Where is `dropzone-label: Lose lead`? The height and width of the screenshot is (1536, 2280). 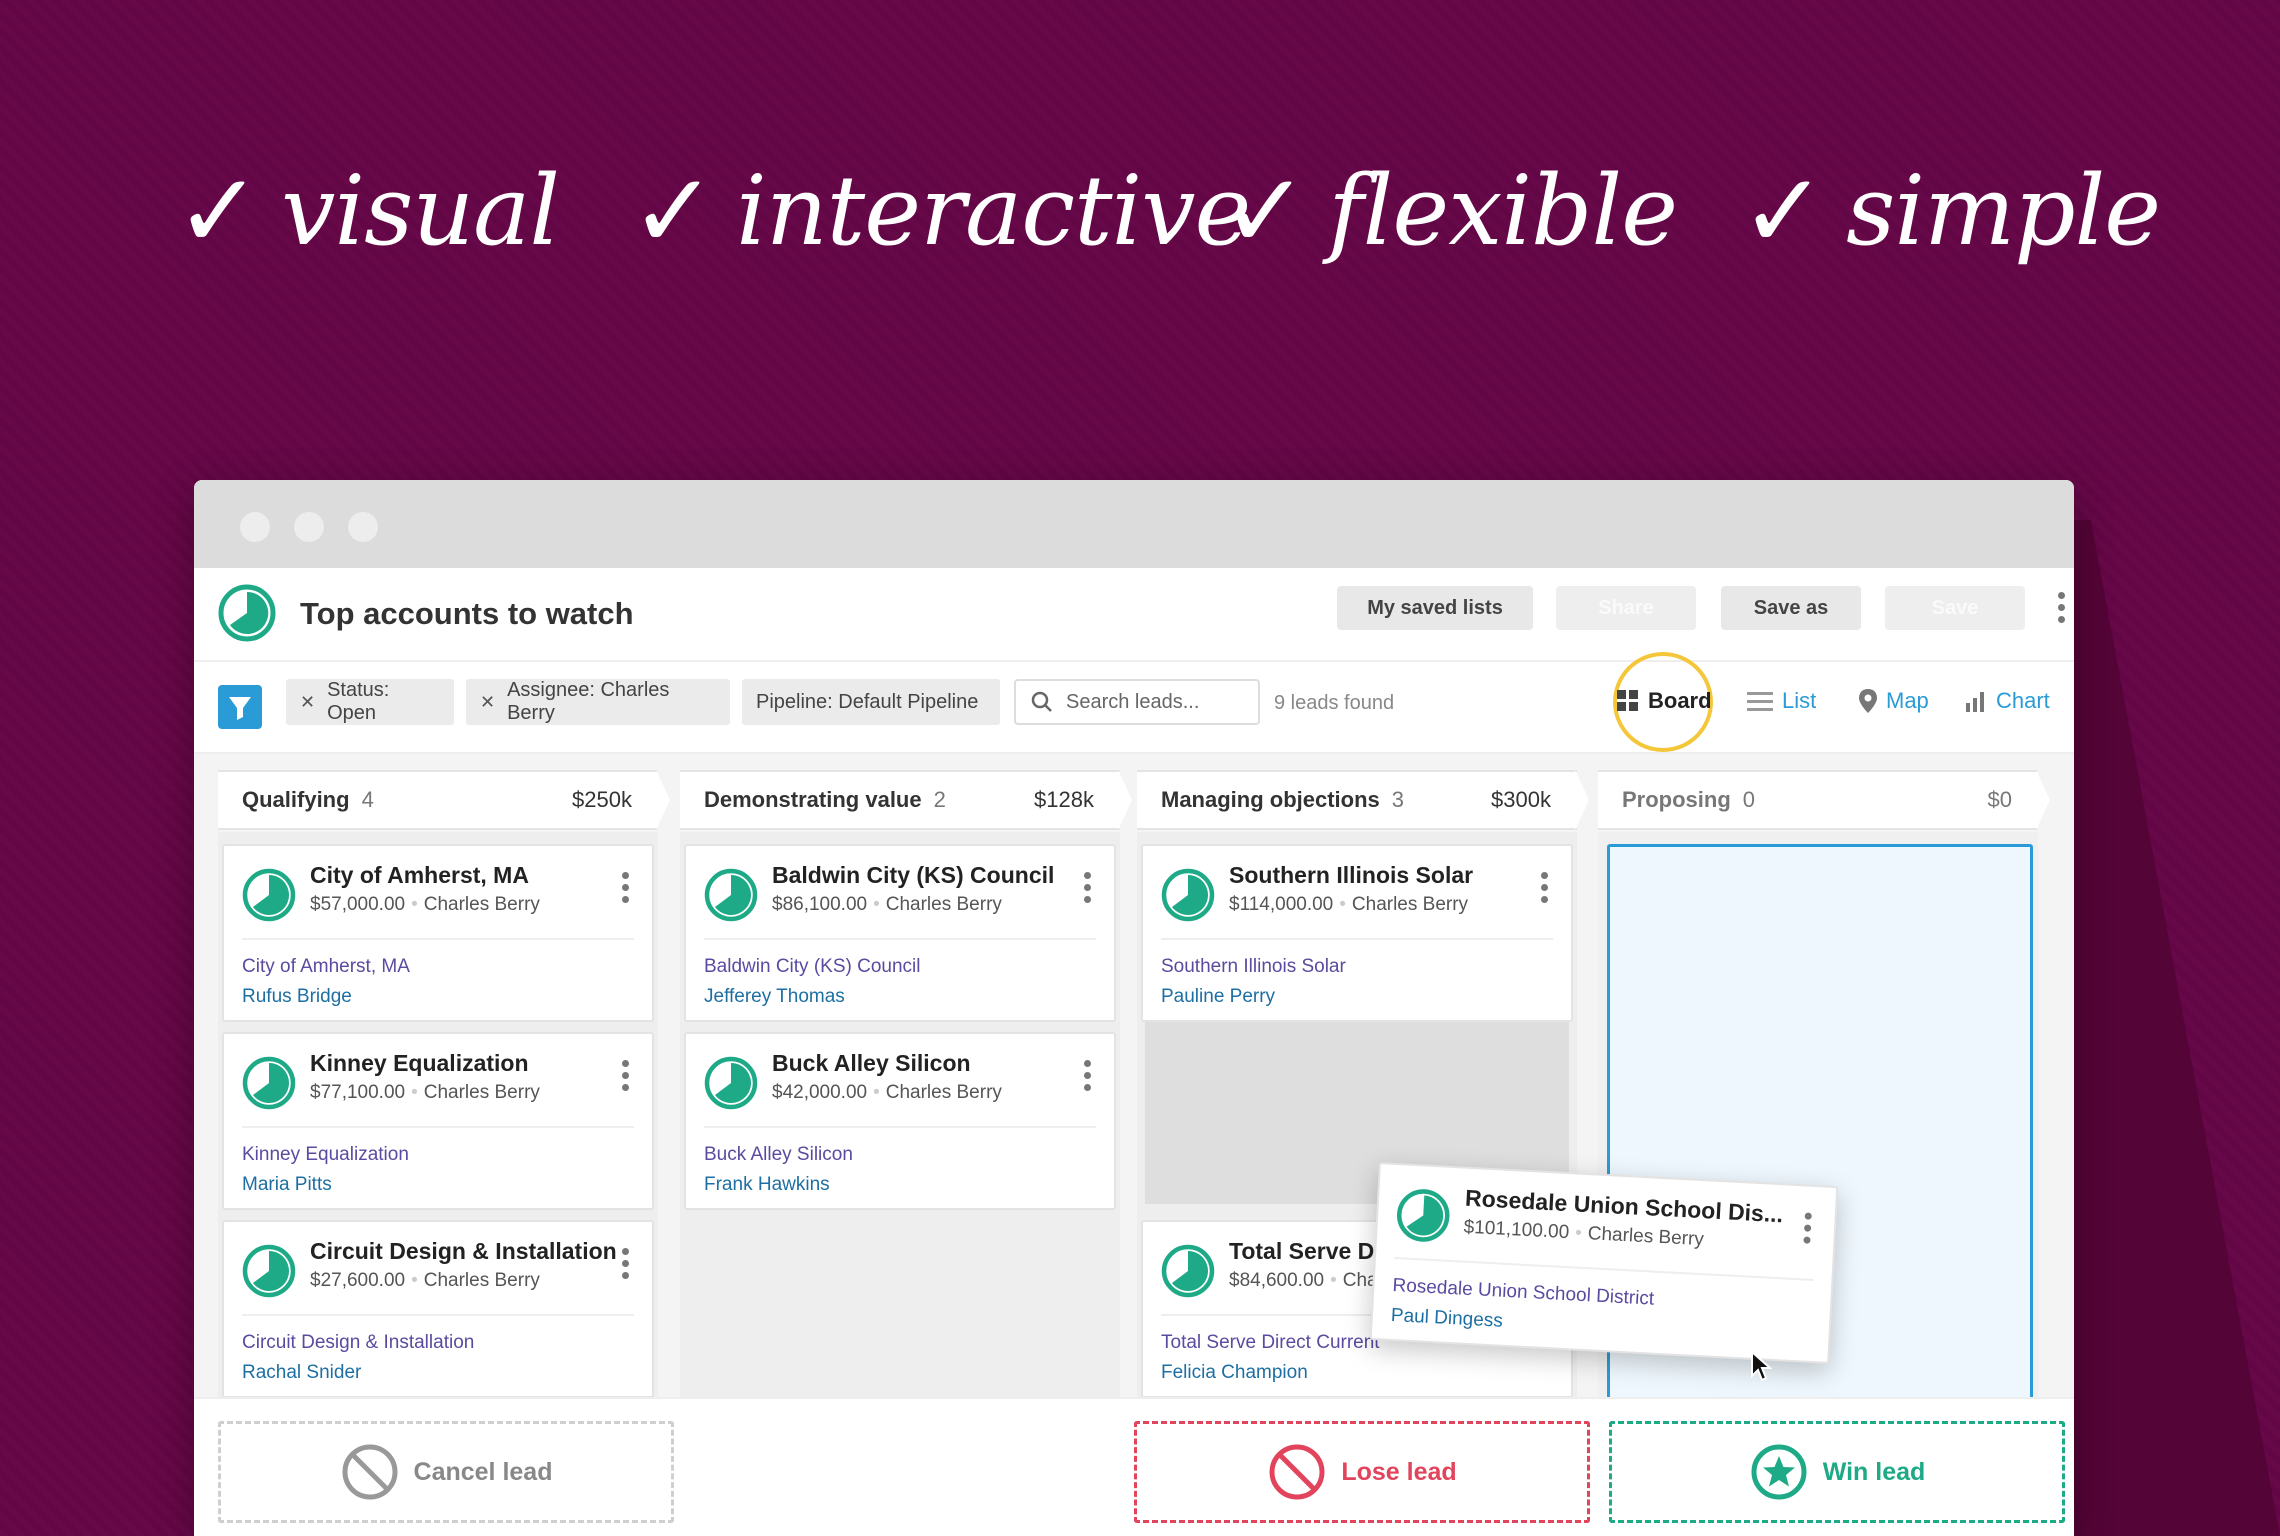
dropzone-label: Lose lead is located at coordinates (1399, 1471).